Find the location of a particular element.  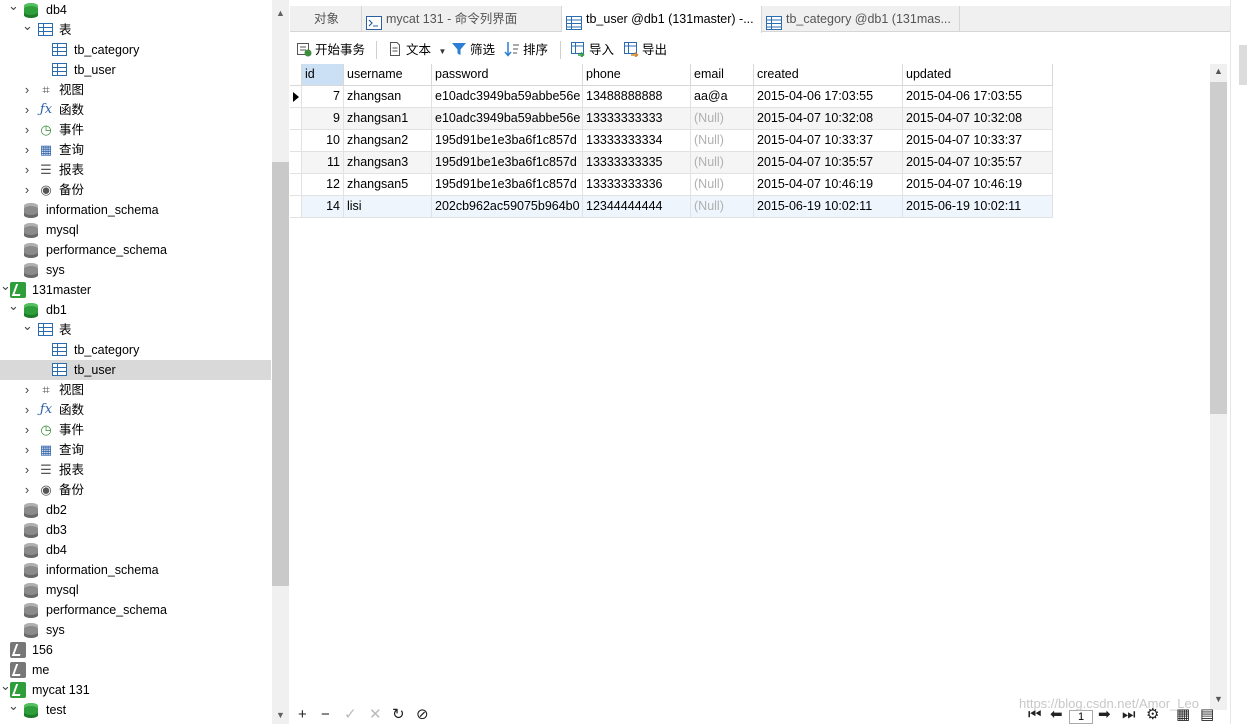

tree-scrollbar: ▲ ▼ is located at coordinates (280, 362).